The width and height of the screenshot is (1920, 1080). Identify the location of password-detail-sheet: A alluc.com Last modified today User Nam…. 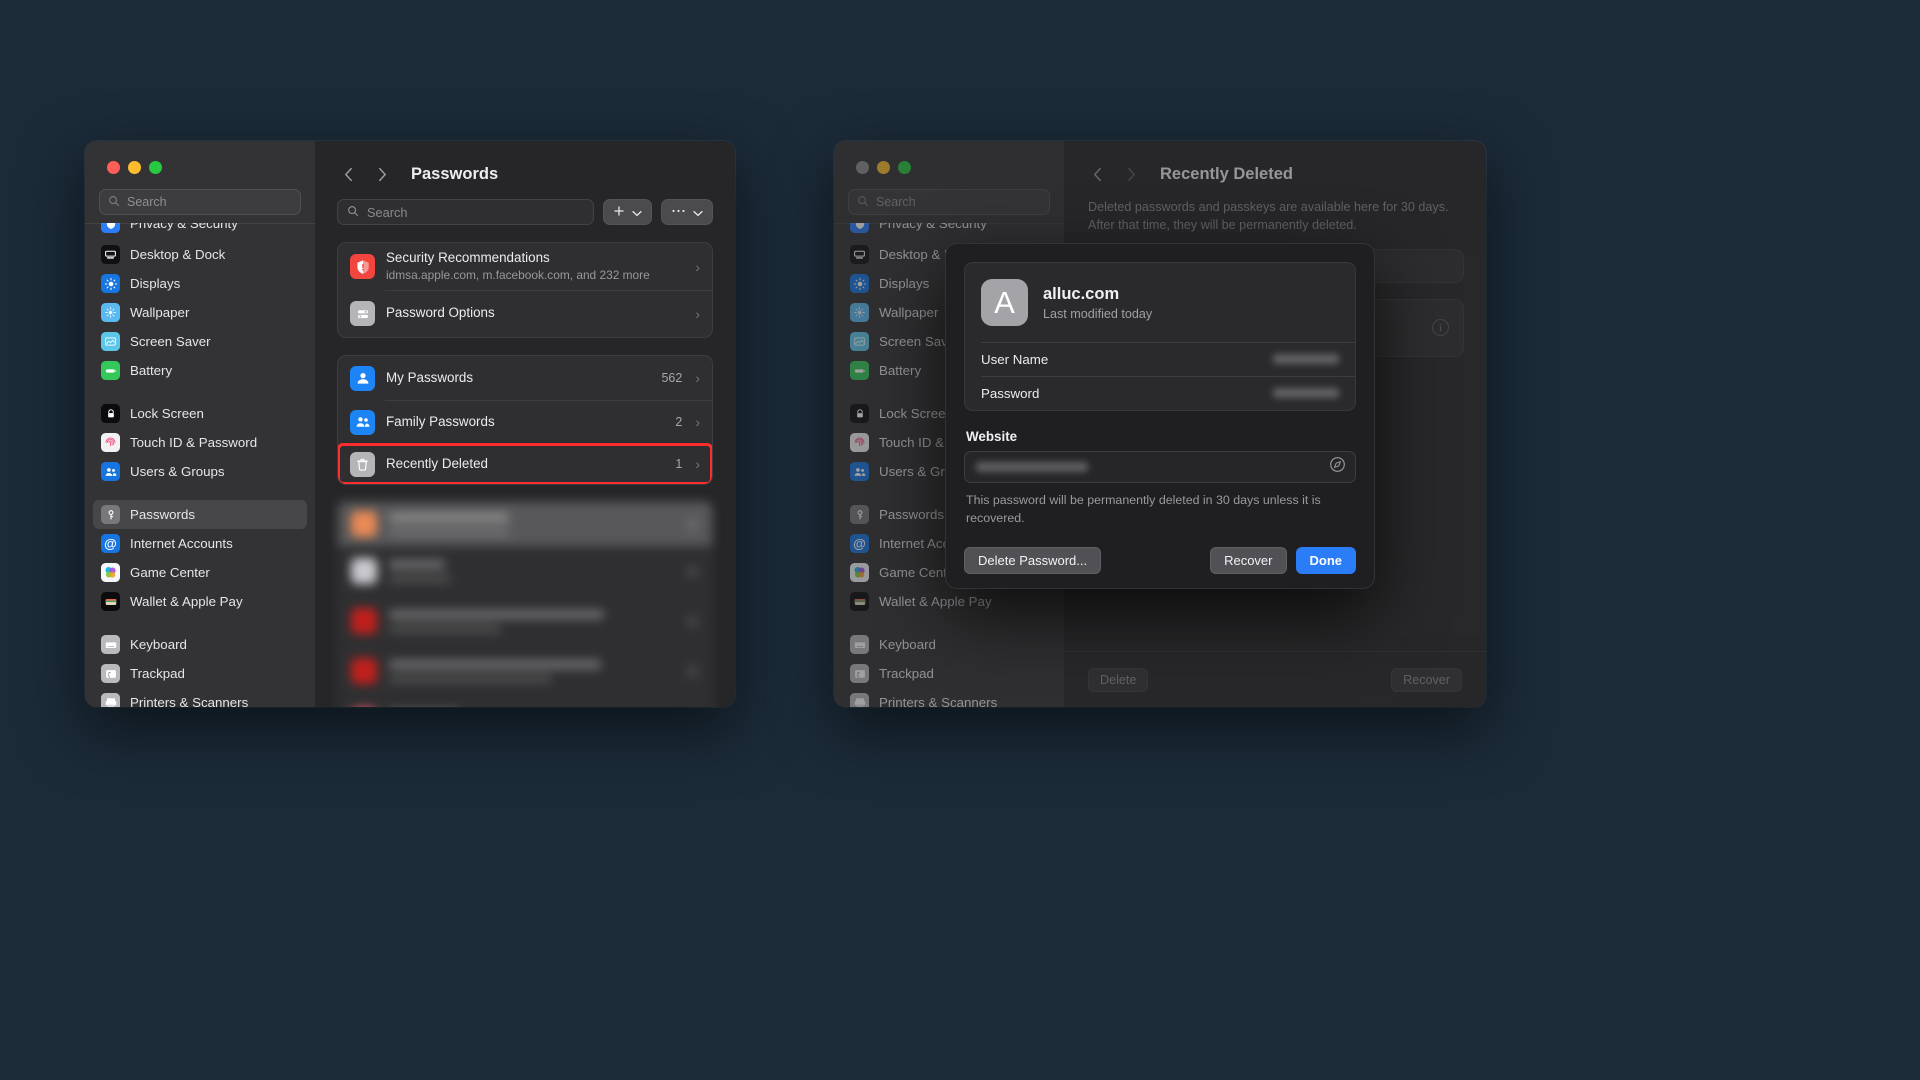
(1160, 416).